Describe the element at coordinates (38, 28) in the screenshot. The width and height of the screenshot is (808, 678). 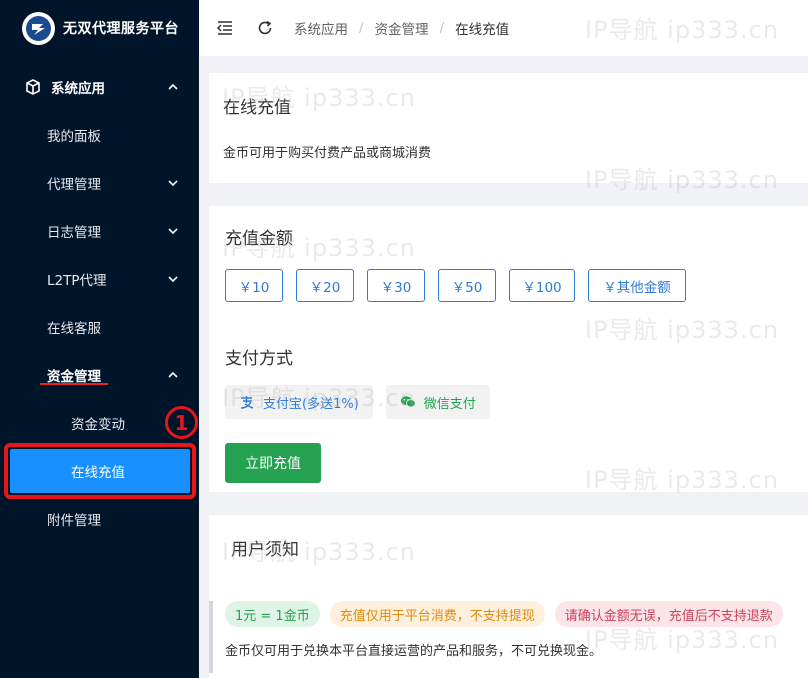
I see `brand-logo-icon` at that location.